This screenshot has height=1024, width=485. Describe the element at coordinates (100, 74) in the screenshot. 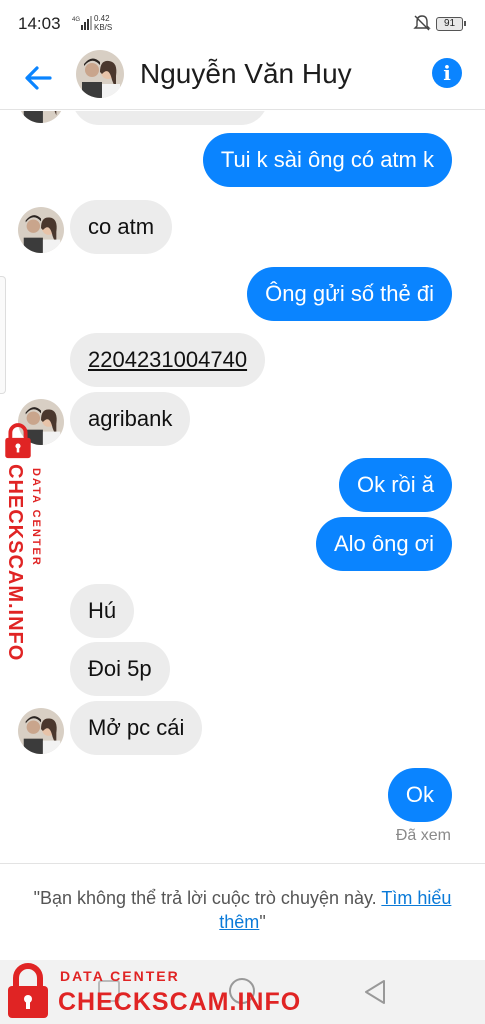

I see `contact-avatar` at that location.